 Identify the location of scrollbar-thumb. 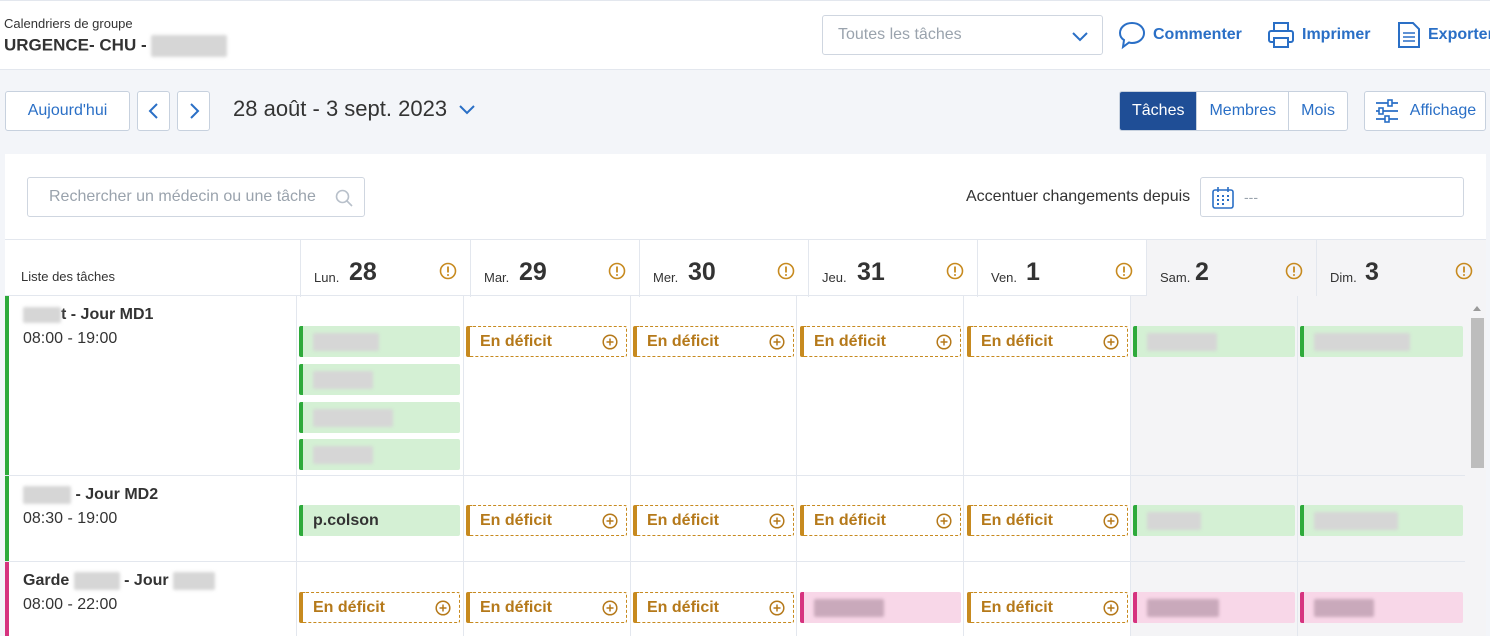
(1477, 393).